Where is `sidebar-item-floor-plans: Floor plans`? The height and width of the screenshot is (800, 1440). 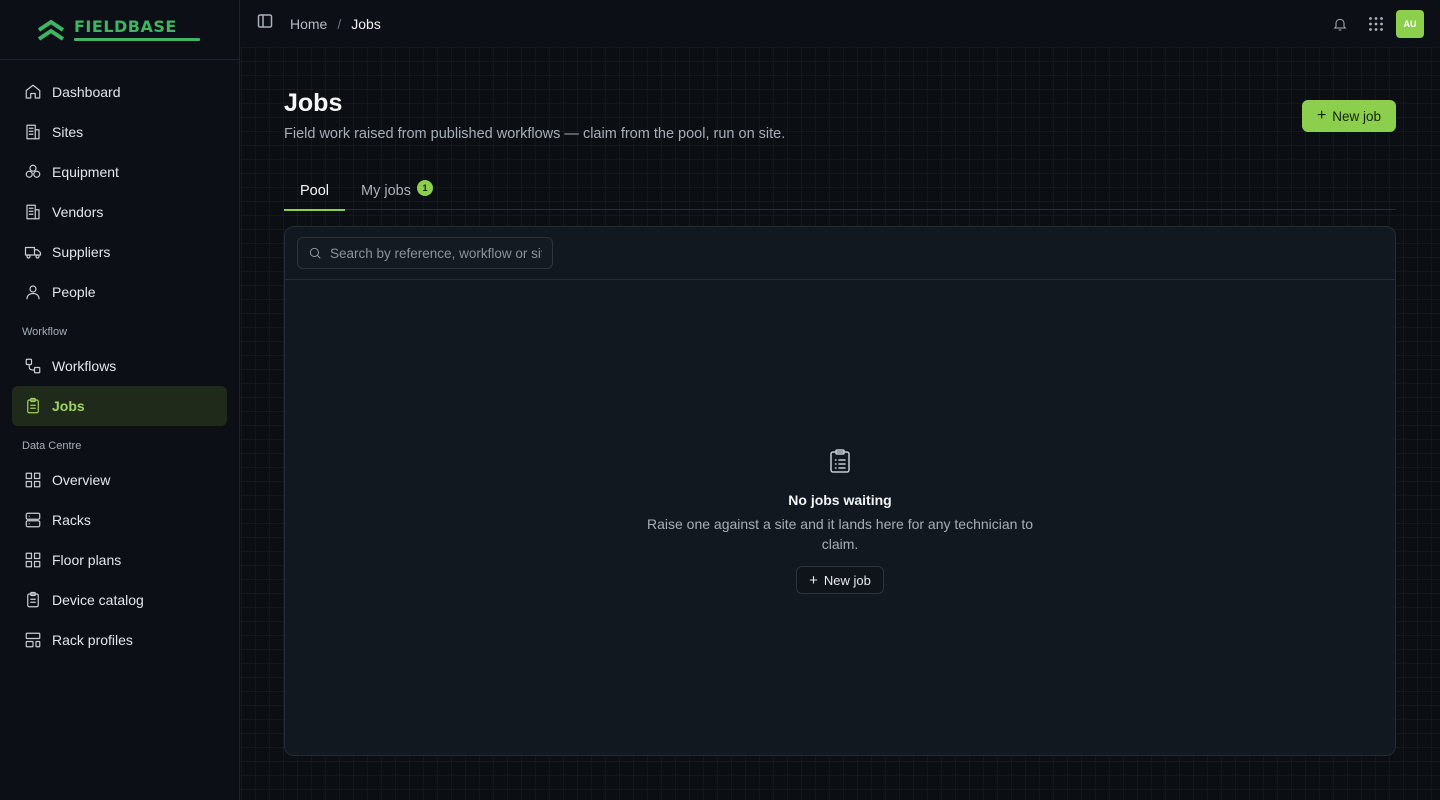 sidebar-item-floor-plans: Floor plans is located at coordinates (119, 560).